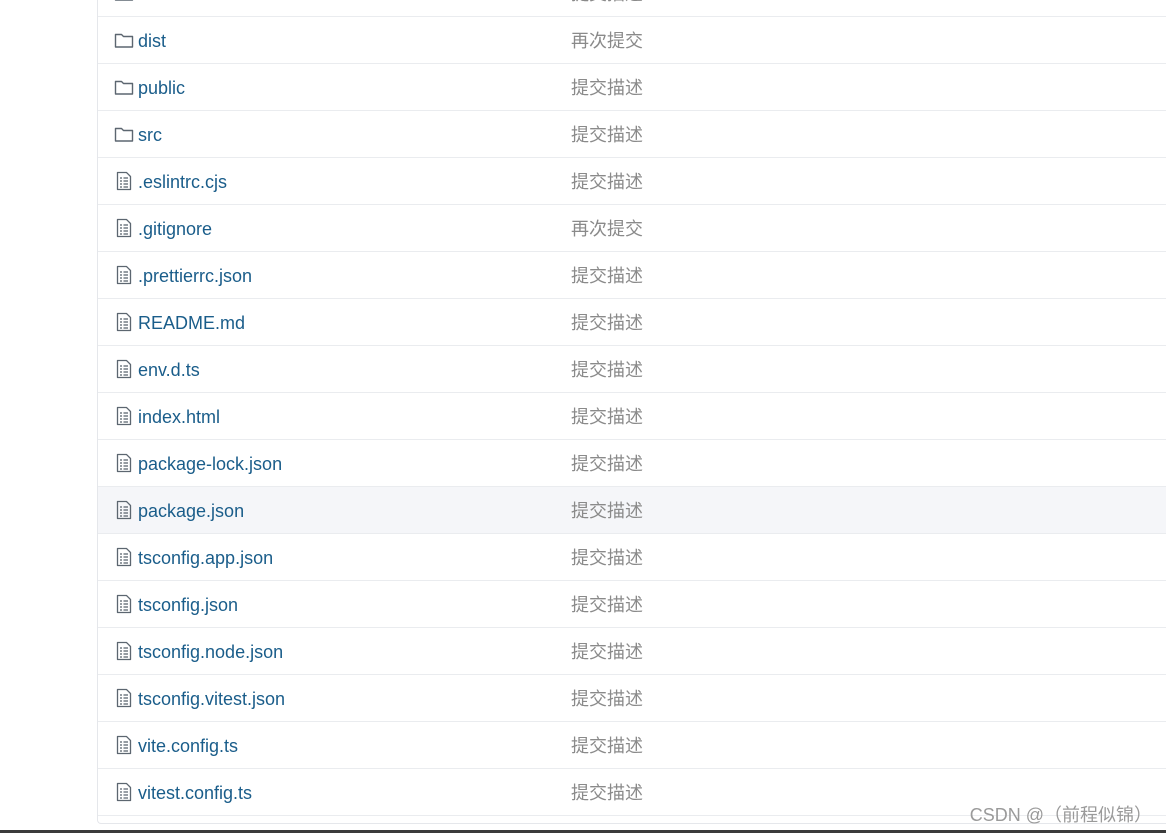 This screenshot has height=833, width=1166. I want to click on file-row: .prettierrc.json 提交描述, so click(632, 275).